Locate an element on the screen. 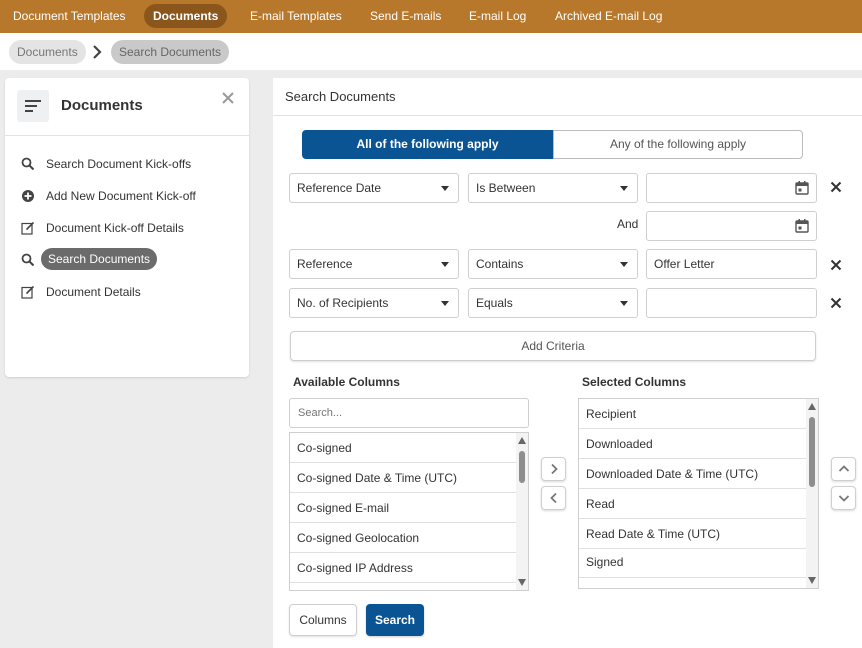 This screenshot has width=862, height=648. sidebar-item-label: Search Document Kick-offs is located at coordinates (119, 164).